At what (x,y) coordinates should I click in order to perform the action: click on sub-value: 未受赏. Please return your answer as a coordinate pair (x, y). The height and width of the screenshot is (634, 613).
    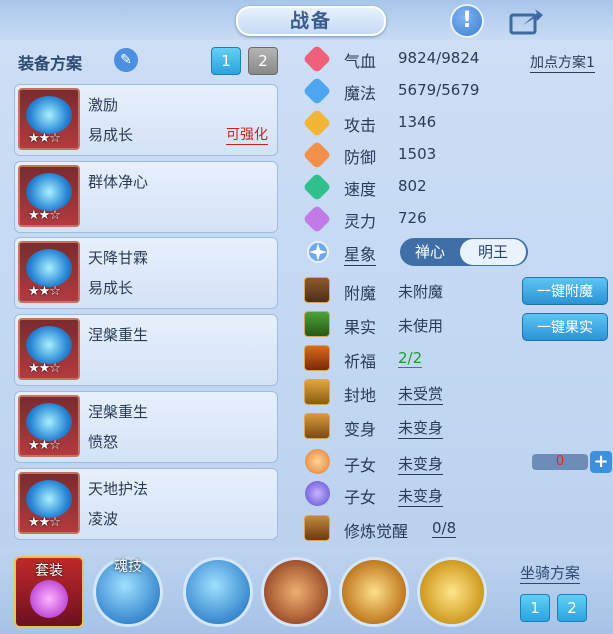
    Looking at the image, I should click on (421, 394).